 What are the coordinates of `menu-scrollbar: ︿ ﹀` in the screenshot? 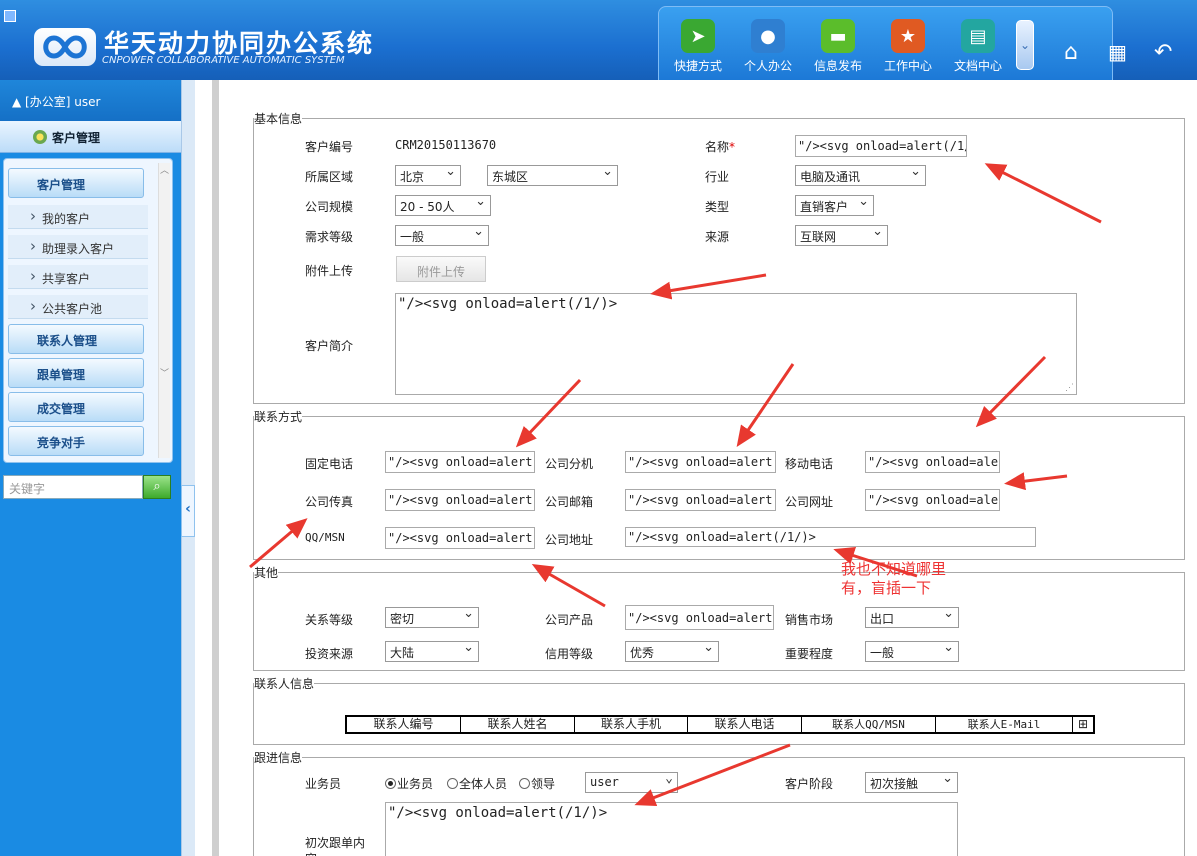 It's located at (164, 310).